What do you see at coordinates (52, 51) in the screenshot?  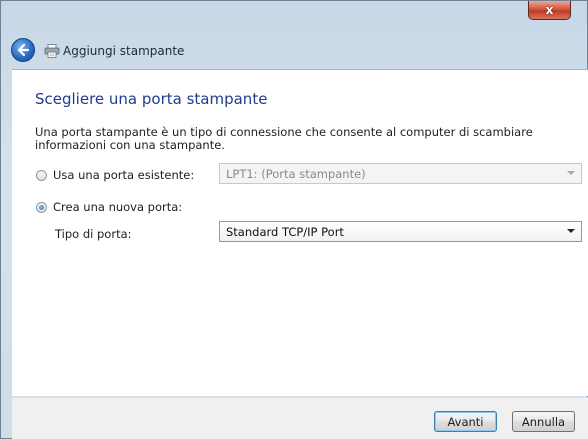 I see `printer-icon` at bounding box center [52, 51].